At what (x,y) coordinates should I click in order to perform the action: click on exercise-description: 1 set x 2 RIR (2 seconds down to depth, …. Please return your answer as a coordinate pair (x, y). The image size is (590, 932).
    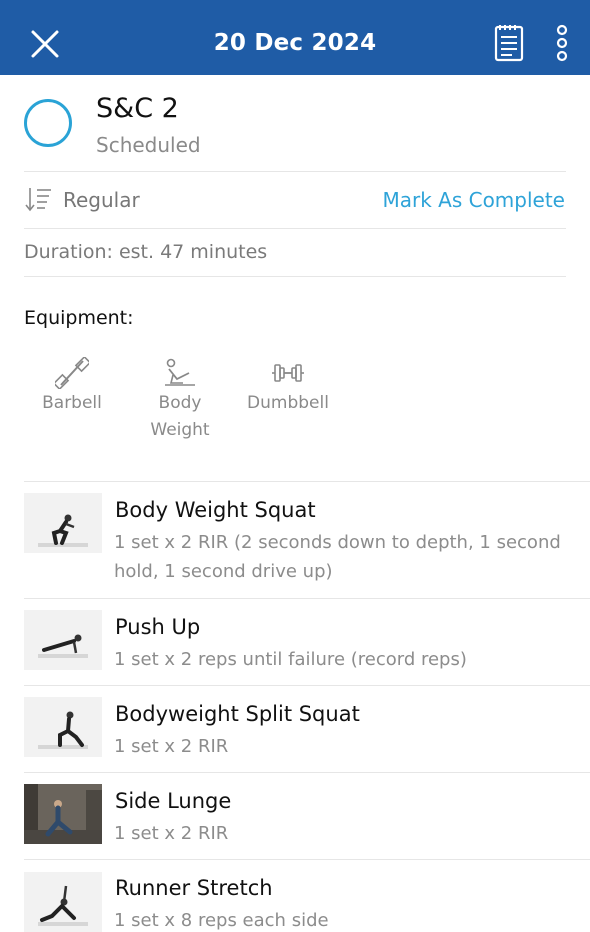
    Looking at the image, I should click on (339, 557).